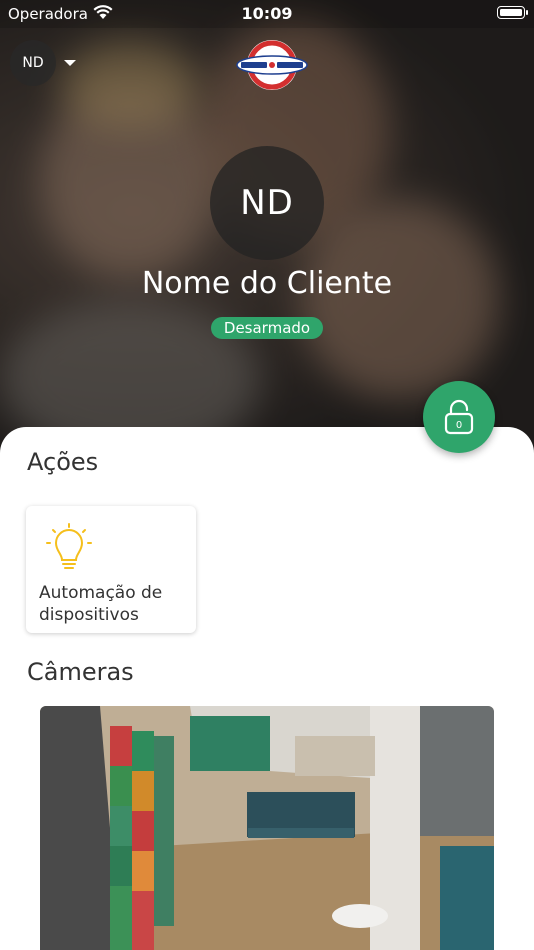  What do you see at coordinates (111, 569) in the screenshot?
I see `action-card-device-automation: Automação de dispositivos` at bounding box center [111, 569].